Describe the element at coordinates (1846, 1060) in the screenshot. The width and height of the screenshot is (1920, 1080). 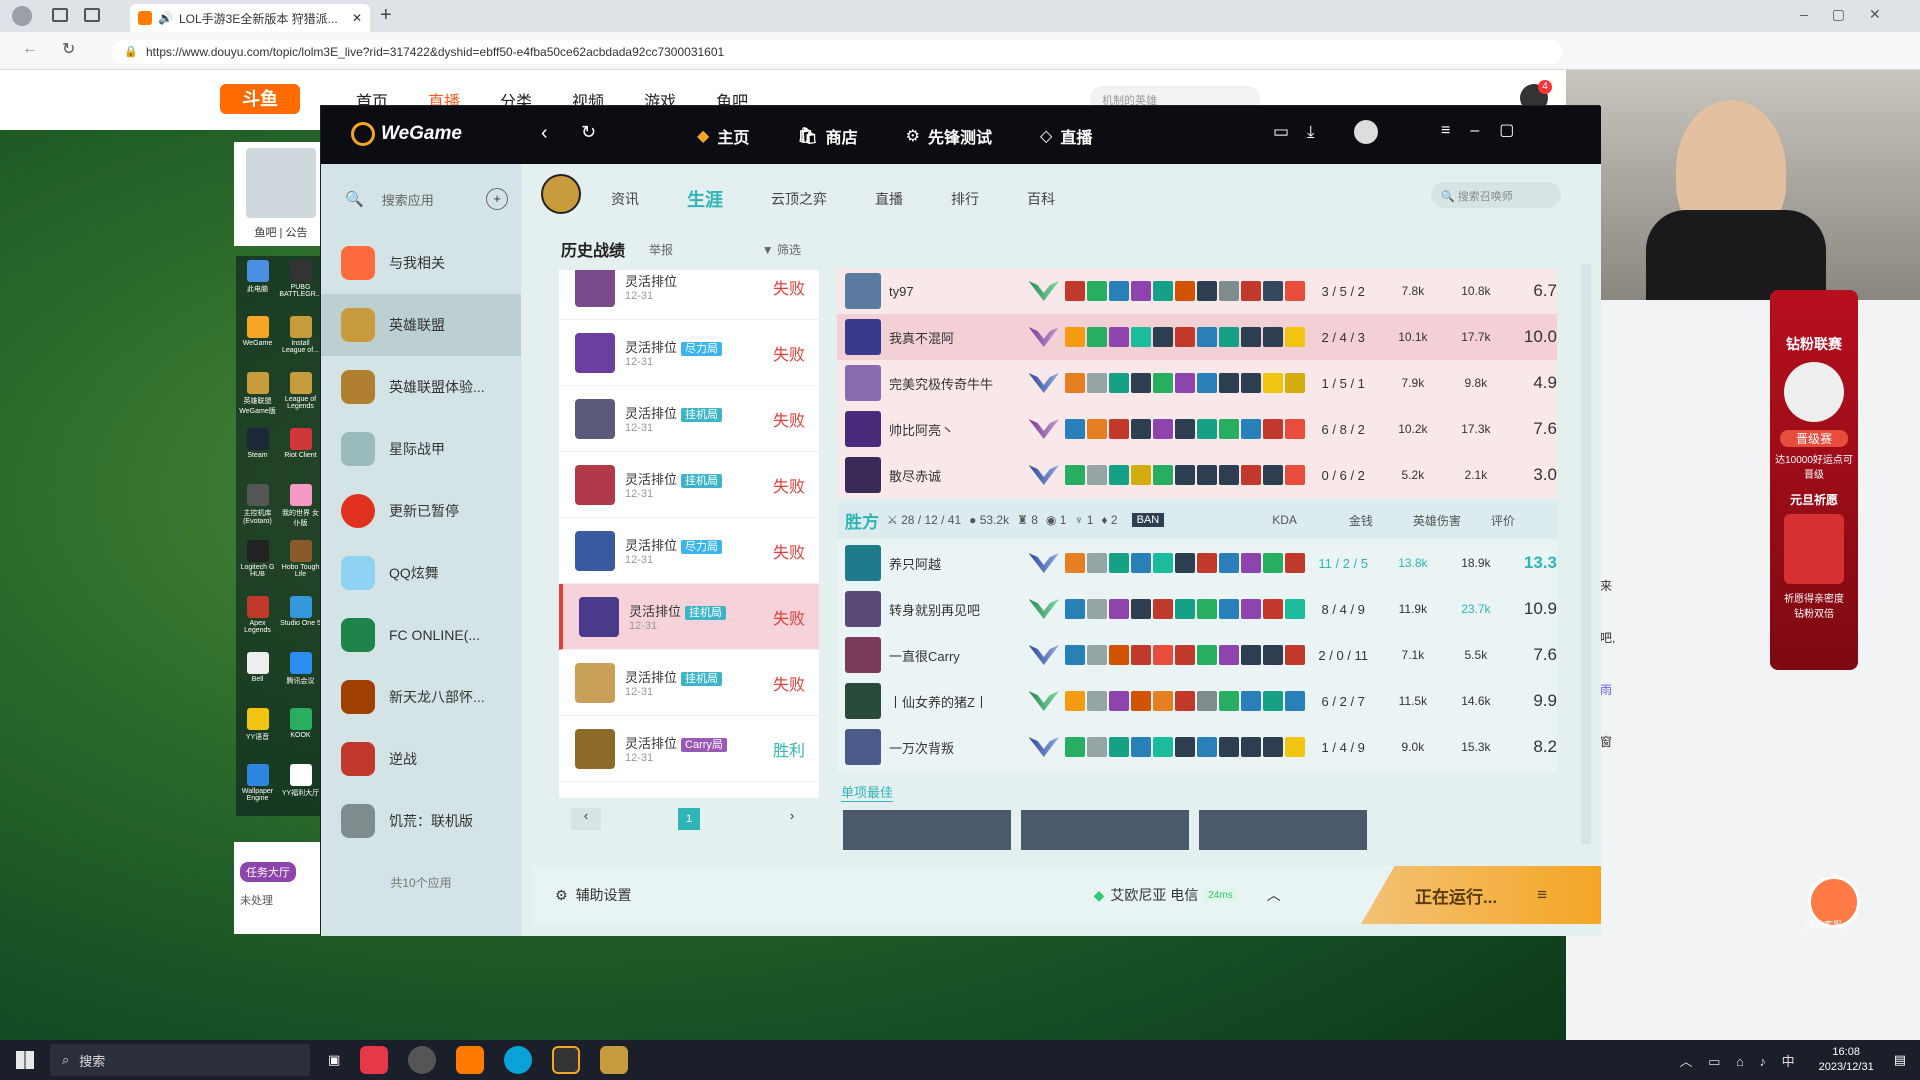
I see `clock: 16:08 2023/12/31` at that location.